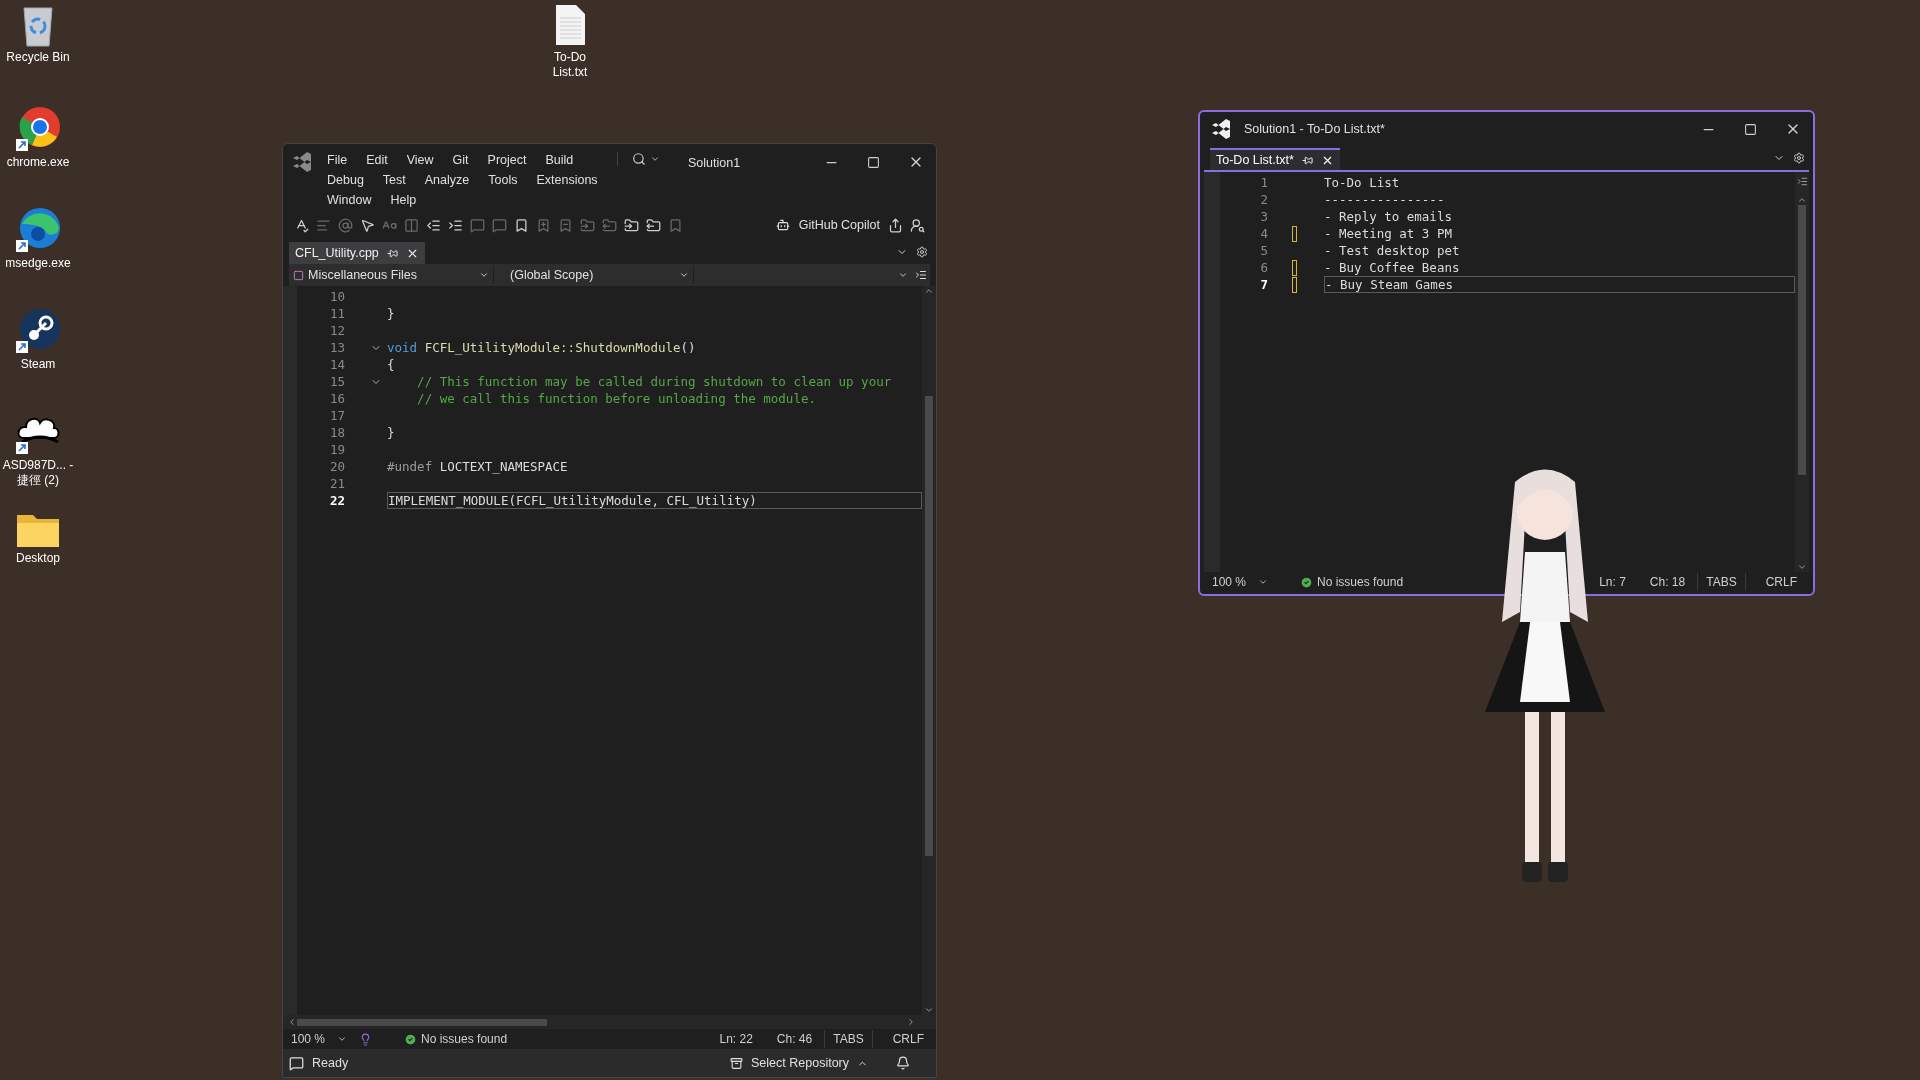 This screenshot has width=1920, height=1080. What do you see at coordinates (567, 180) in the screenshot?
I see `menu-item: Extensions` at bounding box center [567, 180].